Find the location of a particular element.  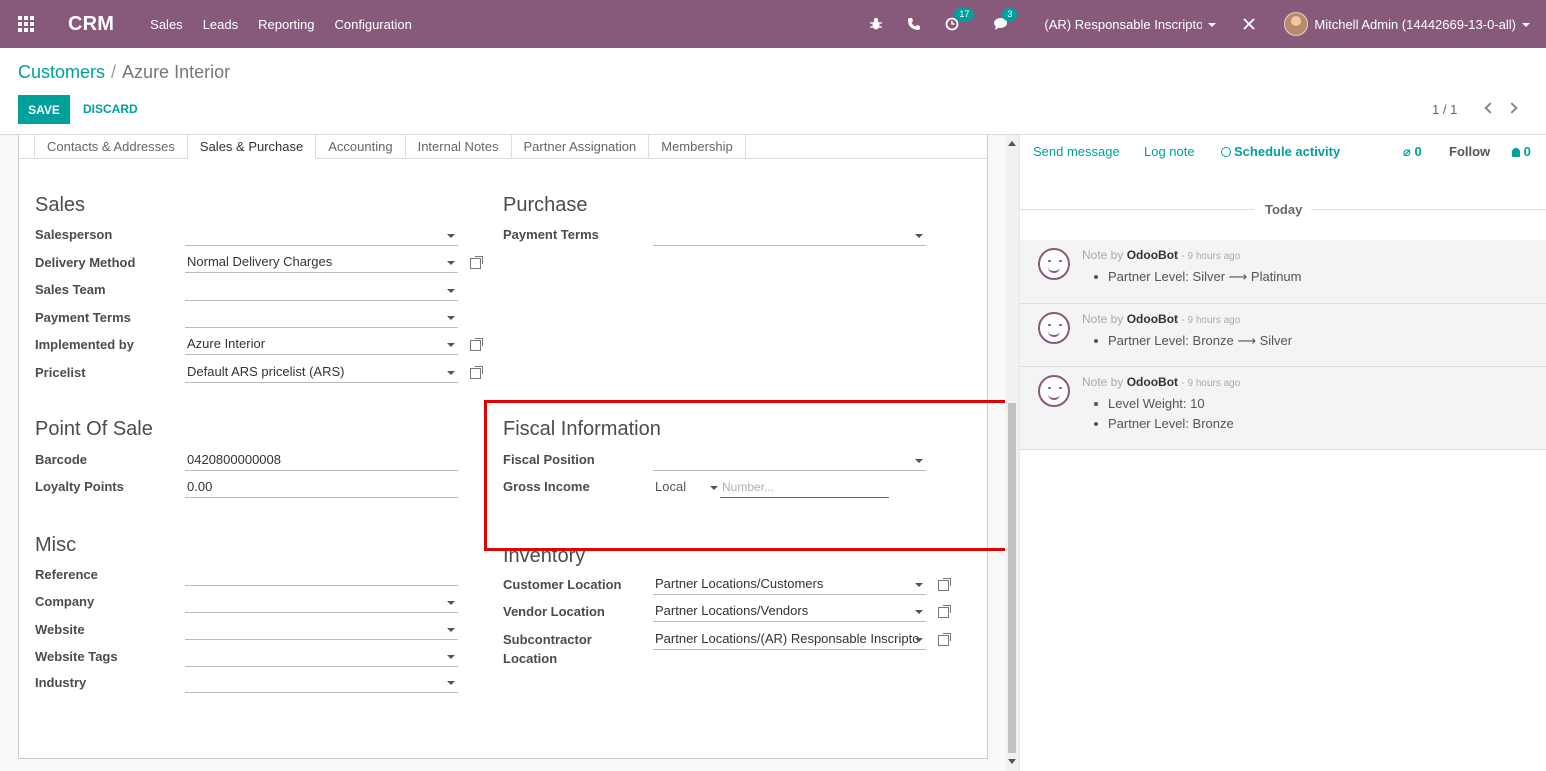

sales-team-field is located at coordinates (321, 290).